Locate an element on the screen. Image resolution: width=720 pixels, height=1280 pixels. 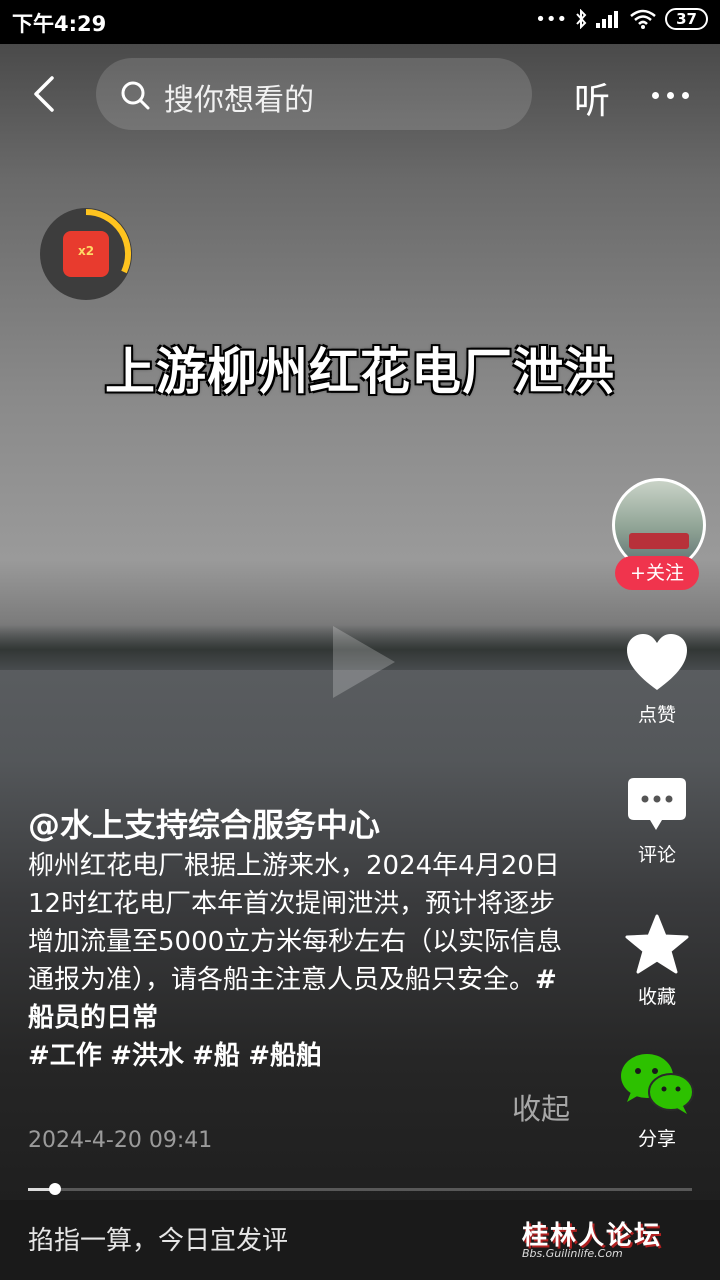
battery-icon: 37 is located at coordinates (686, 19).